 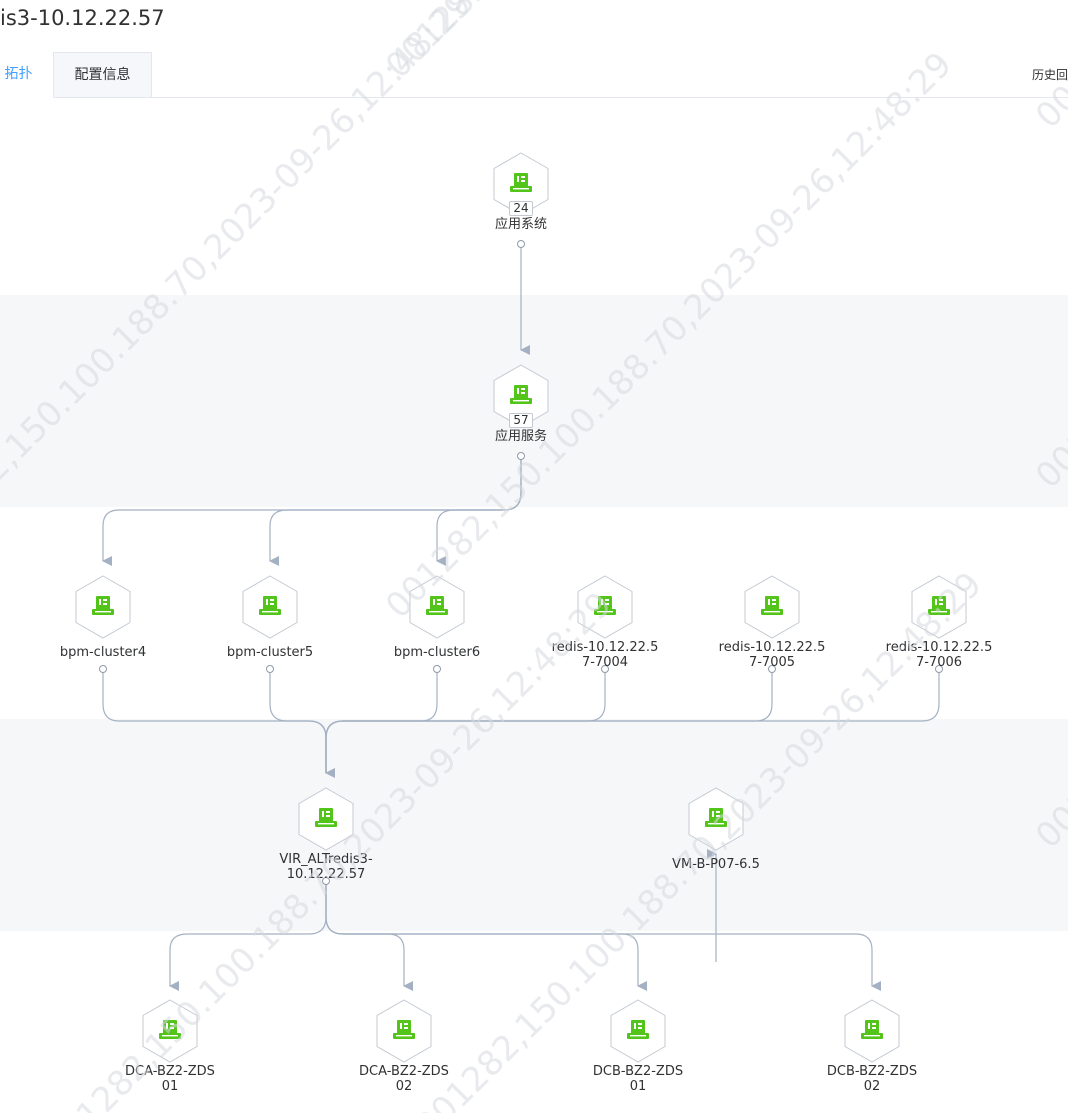 What do you see at coordinates (872, 1079) in the screenshot?
I see `node-label: DCB-BZ2-ZDS02` at bounding box center [872, 1079].